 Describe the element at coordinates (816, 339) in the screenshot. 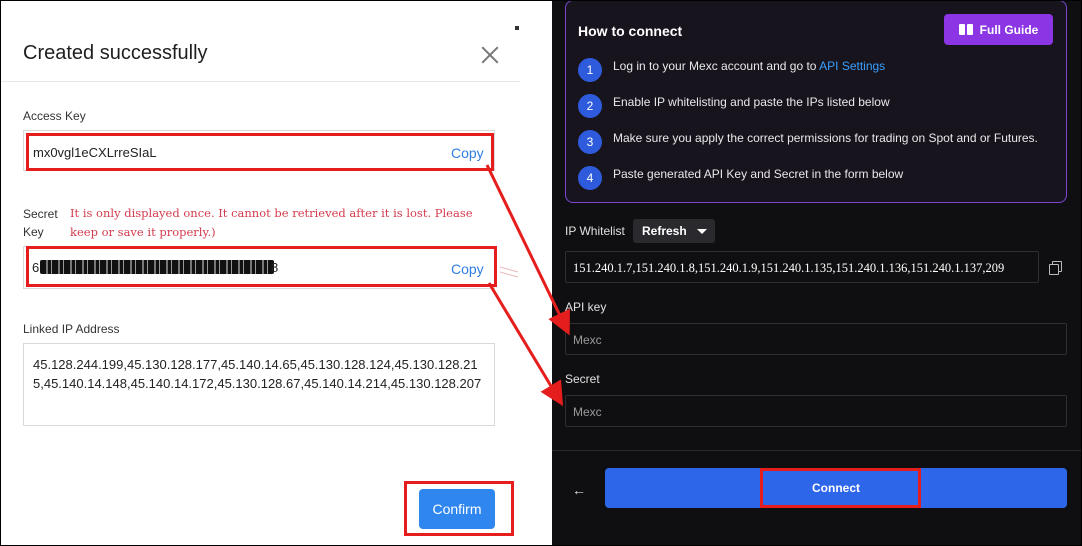

I see `api-key-input` at that location.